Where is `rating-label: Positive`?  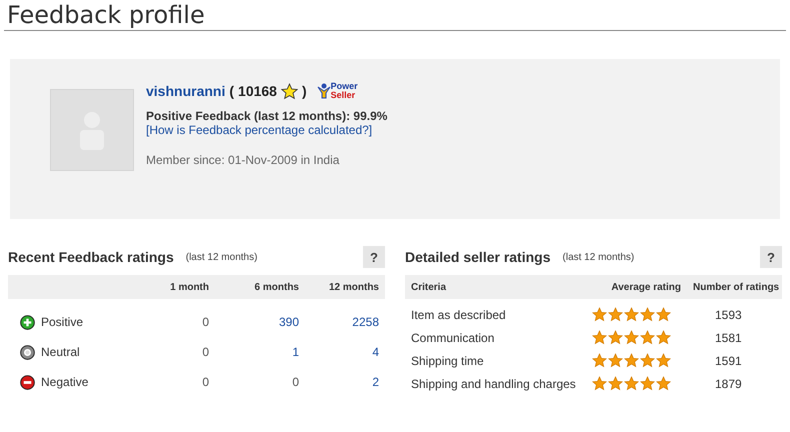
rating-label: Positive is located at coordinates (62, 322).